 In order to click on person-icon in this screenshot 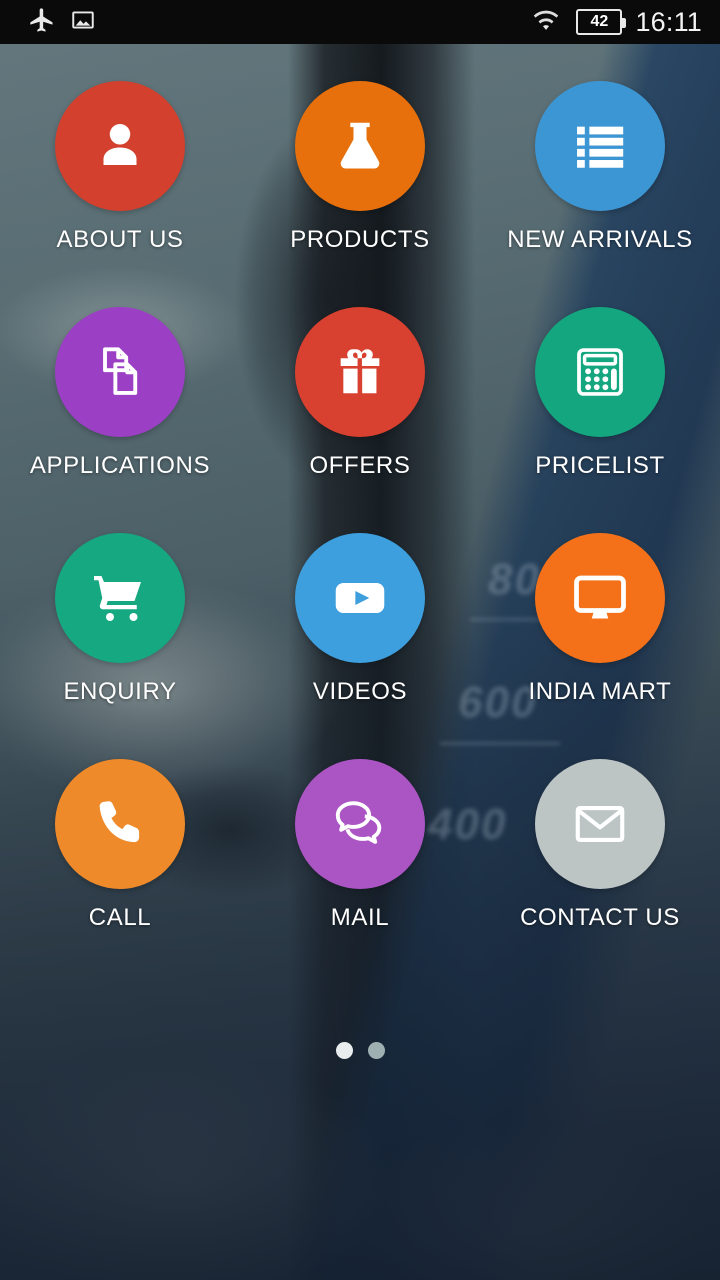, I will do `click(120, 146)`.